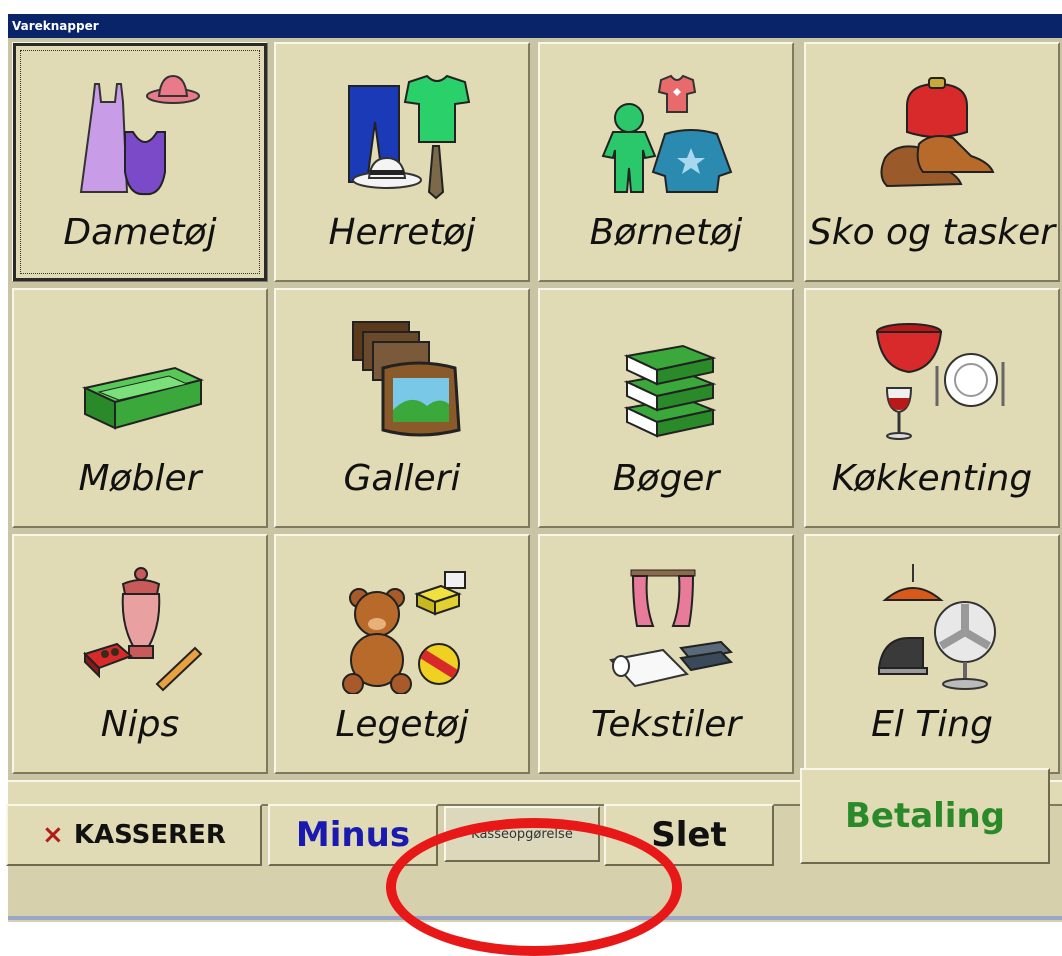 The height and width of the screenshot is (956, 1062). I want to click on books-icon, so click(670, 391).